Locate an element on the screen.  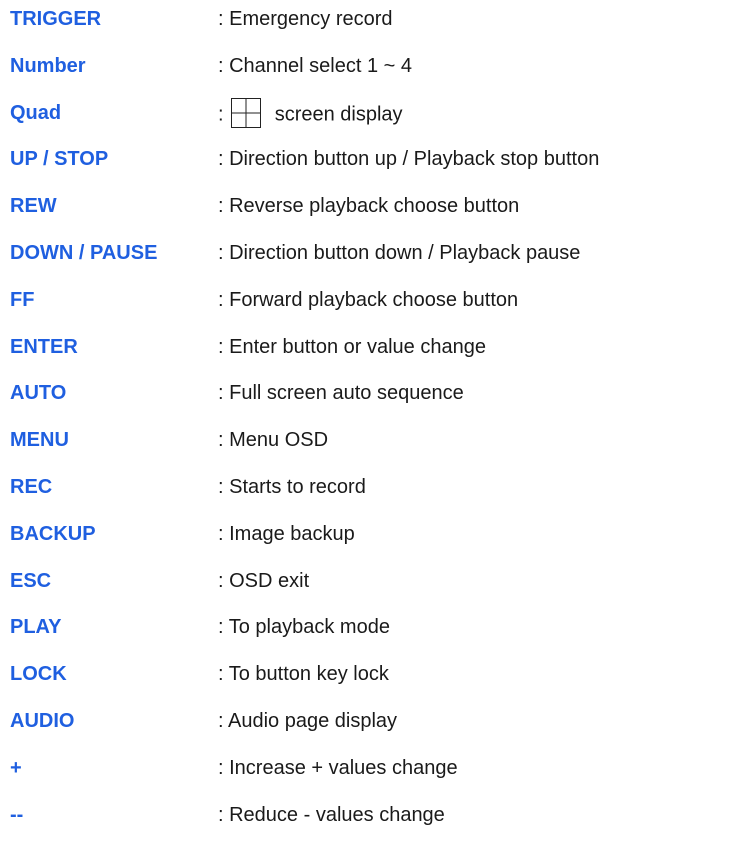
key-description: : Reduce - values change is located at coordinates (331, 814).